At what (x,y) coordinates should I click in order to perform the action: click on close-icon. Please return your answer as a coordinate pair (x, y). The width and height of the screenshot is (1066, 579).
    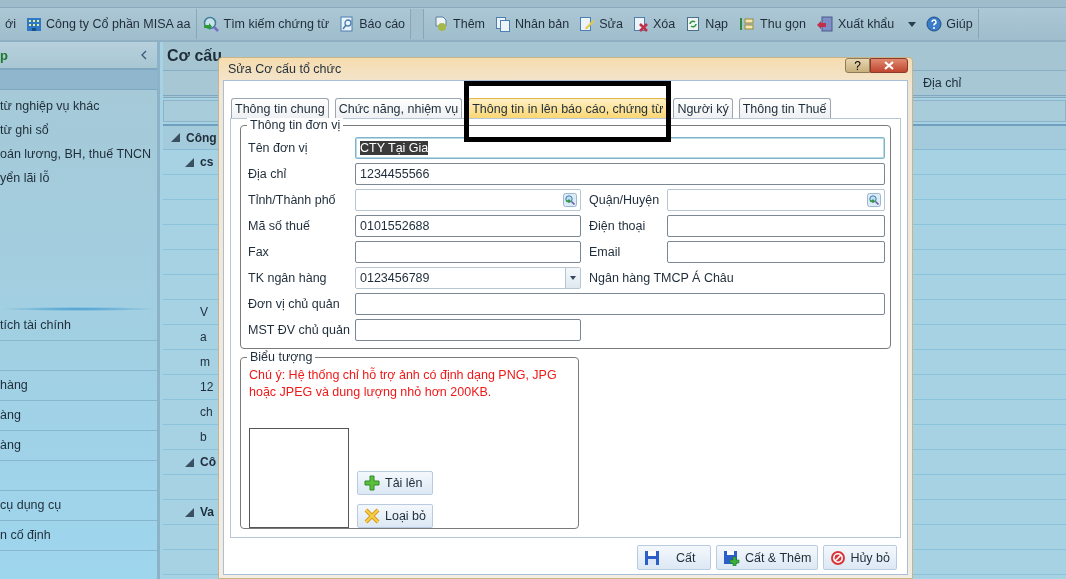
    Looking at the image, I should click on (889, 65).